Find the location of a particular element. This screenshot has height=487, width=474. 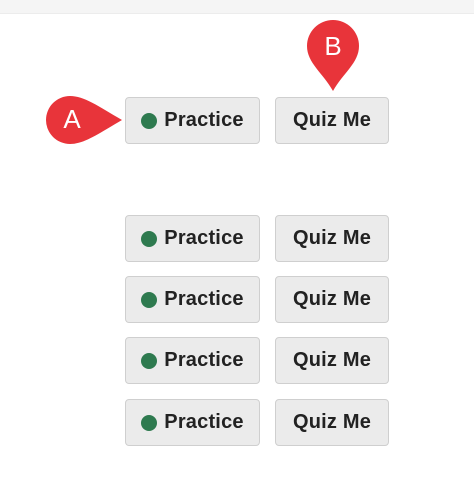

callout-pointer-right-icon is located at coordinates (84, 120).